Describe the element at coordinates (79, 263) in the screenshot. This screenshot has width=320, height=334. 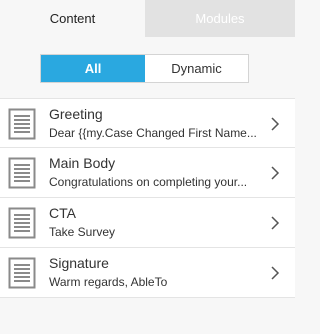
I see `list-item-title: Signature` at that location.